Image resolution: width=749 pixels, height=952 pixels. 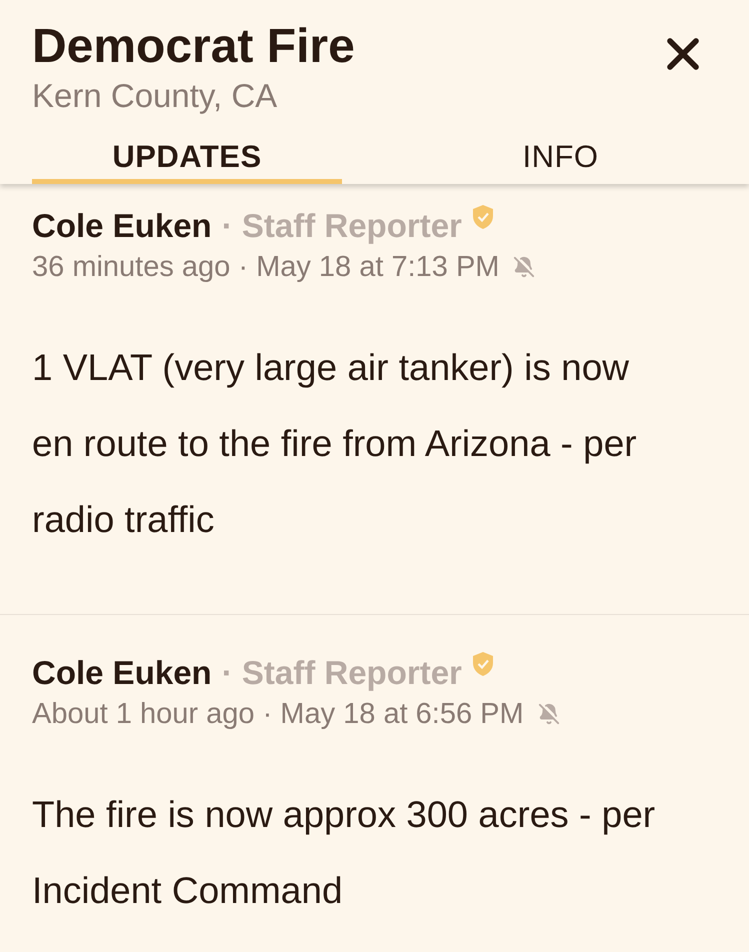 I want to click on tab: INFO, so click(x=545, y=159).